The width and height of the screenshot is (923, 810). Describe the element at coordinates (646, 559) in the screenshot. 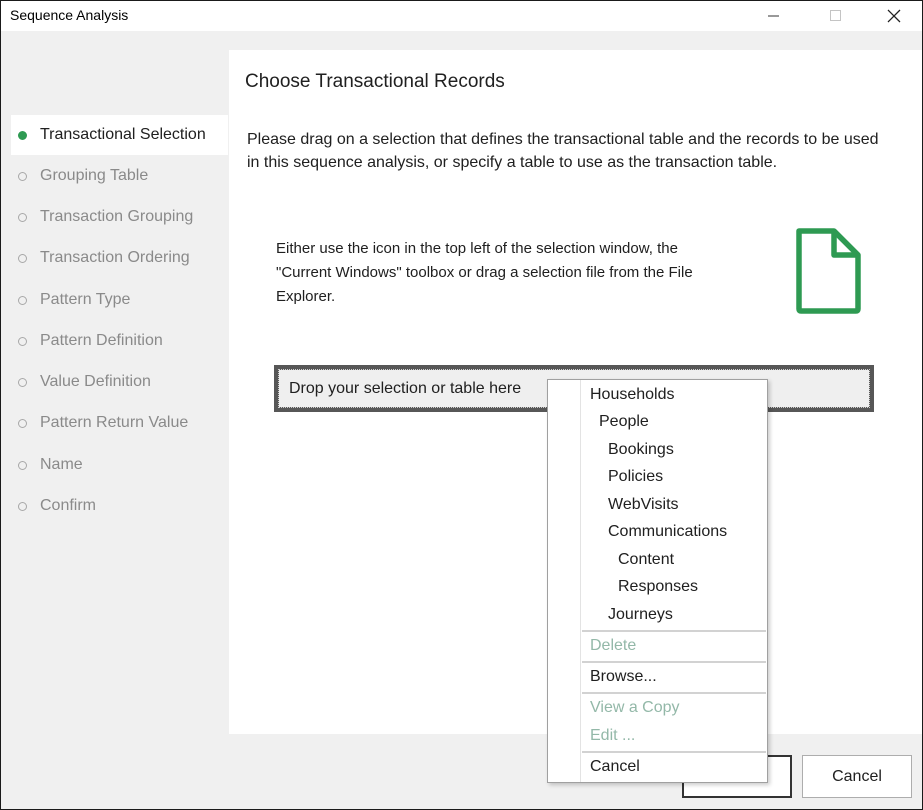

I see `menu-item-label: Content` at that location.